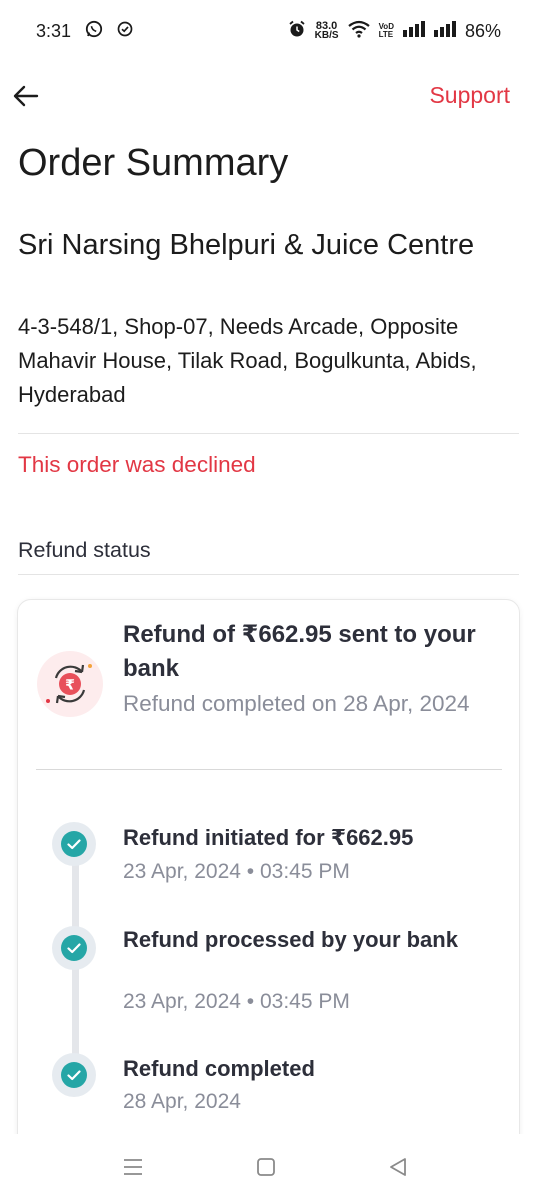 The image size is (537, 1200). Describe the element at coordinates (137, 464) in the screenshot. I see `order-status-text: This order was declined` at that location.